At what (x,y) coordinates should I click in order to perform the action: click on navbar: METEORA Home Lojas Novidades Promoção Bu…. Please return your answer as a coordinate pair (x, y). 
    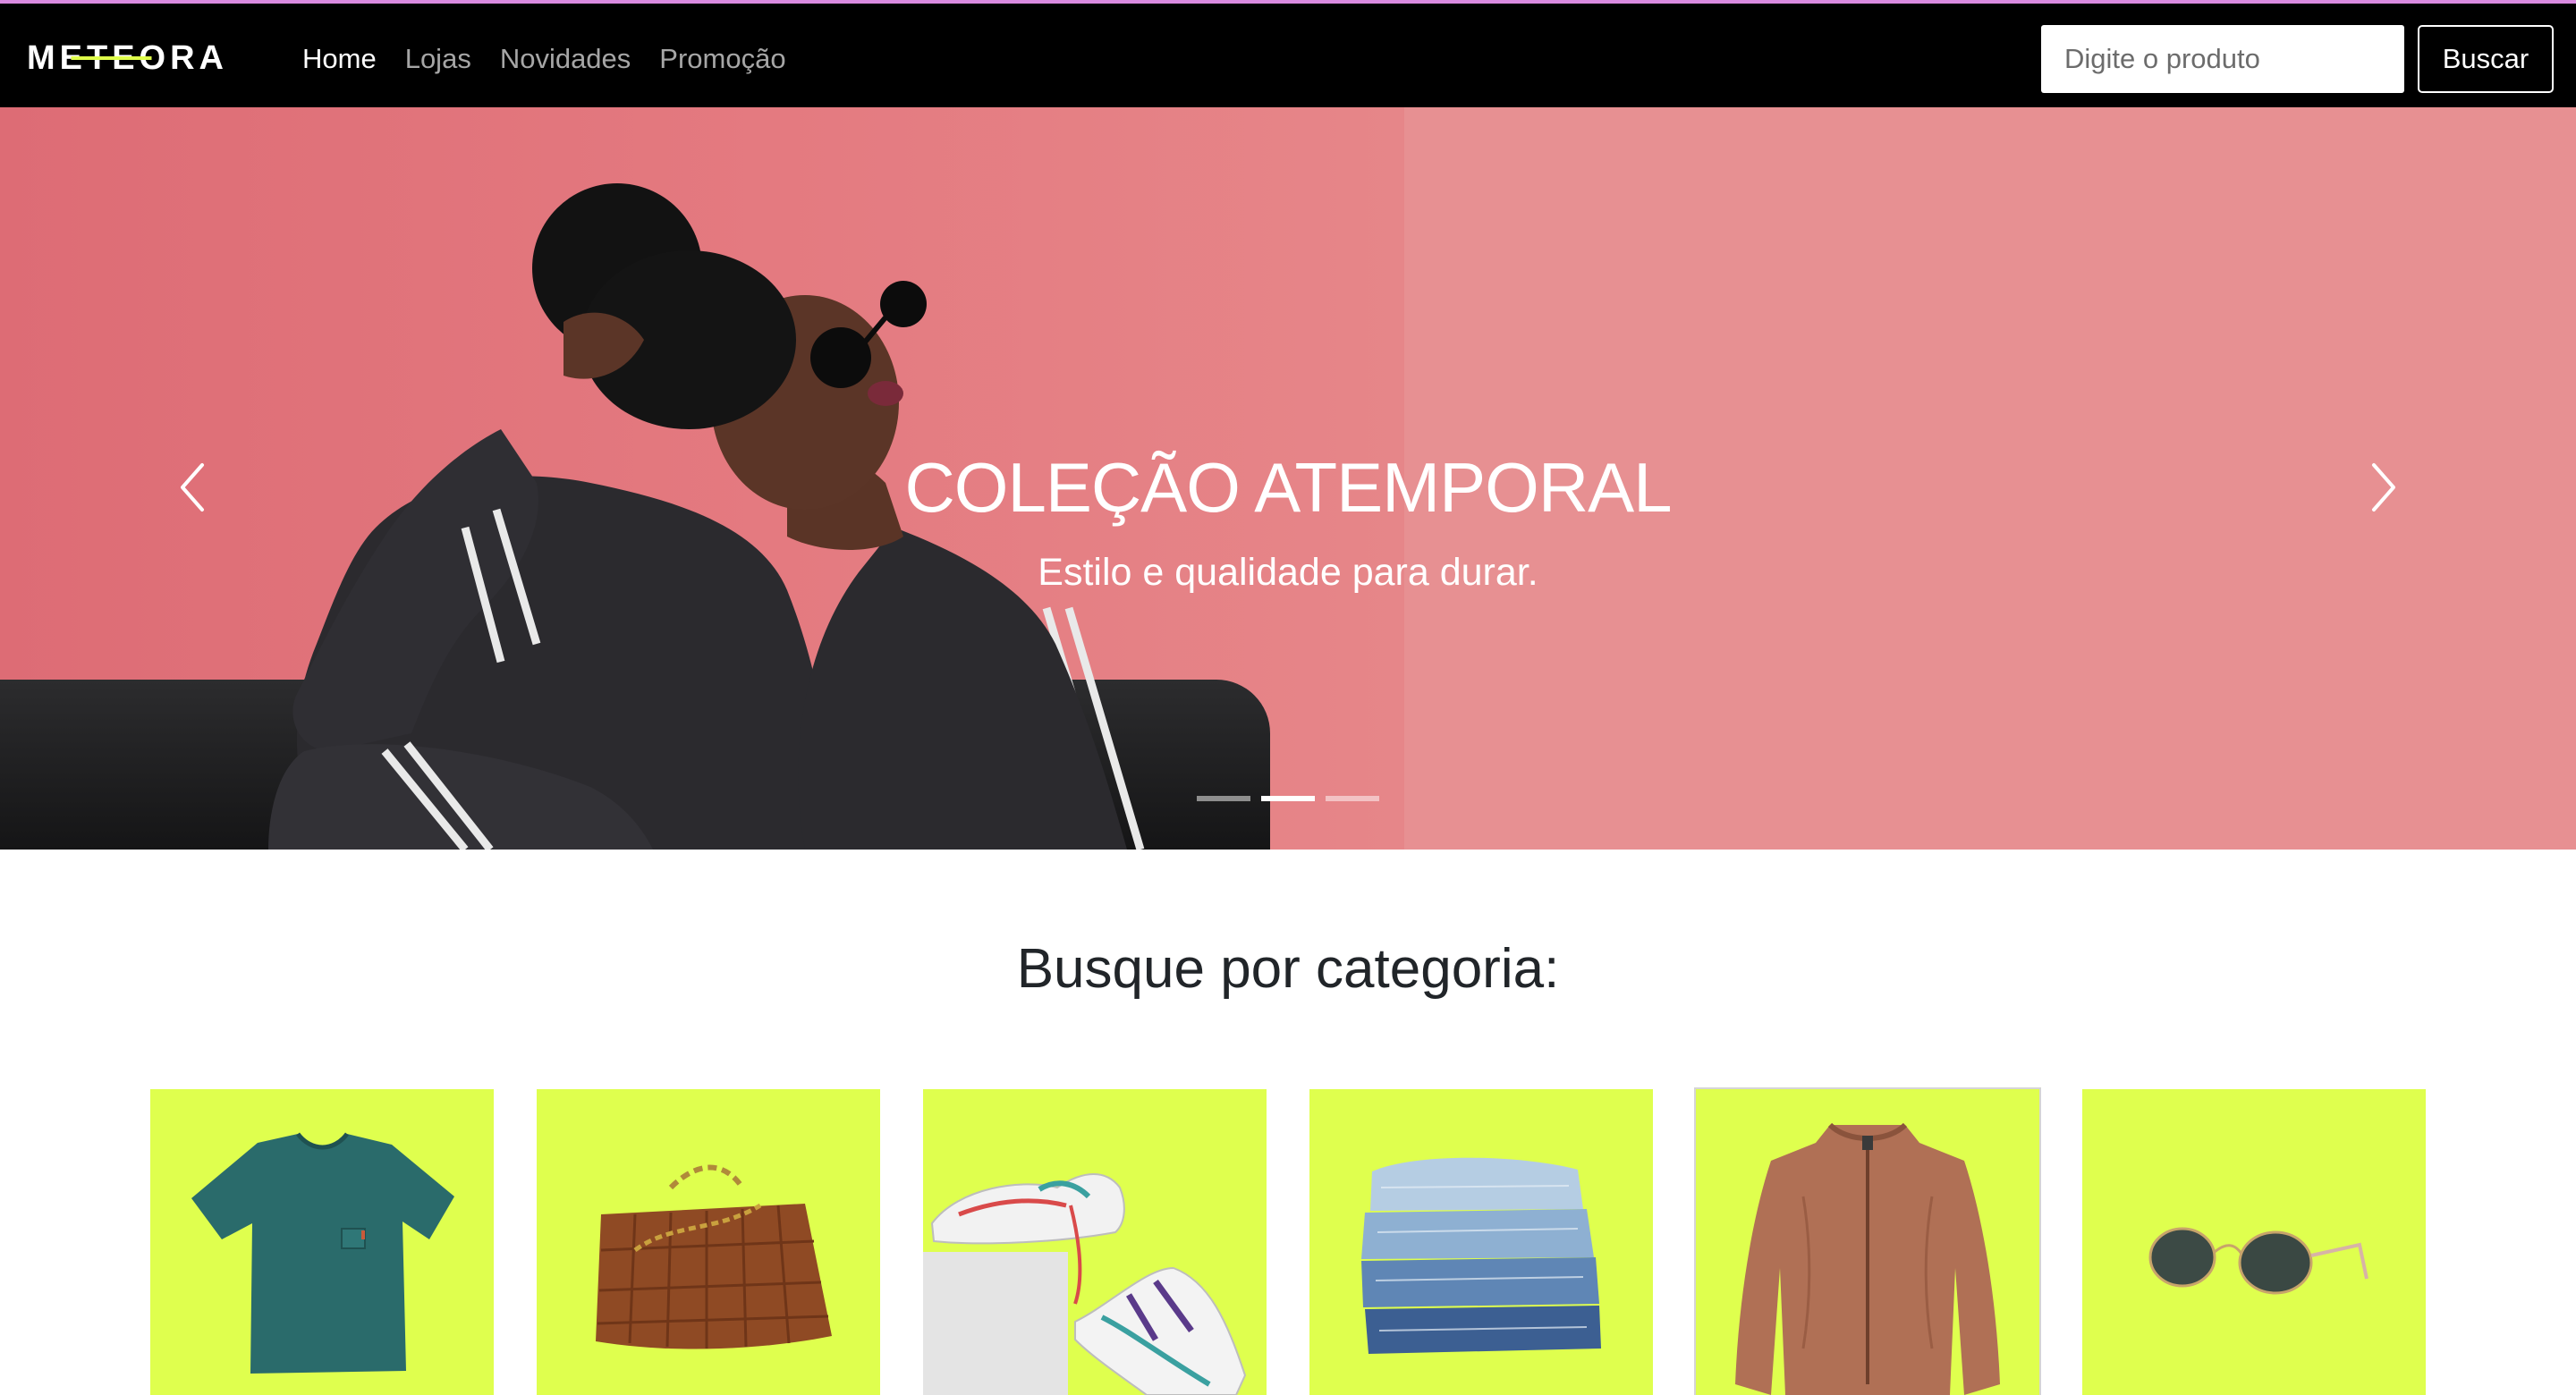
    Looking at the image, I should click on (1288, 53).